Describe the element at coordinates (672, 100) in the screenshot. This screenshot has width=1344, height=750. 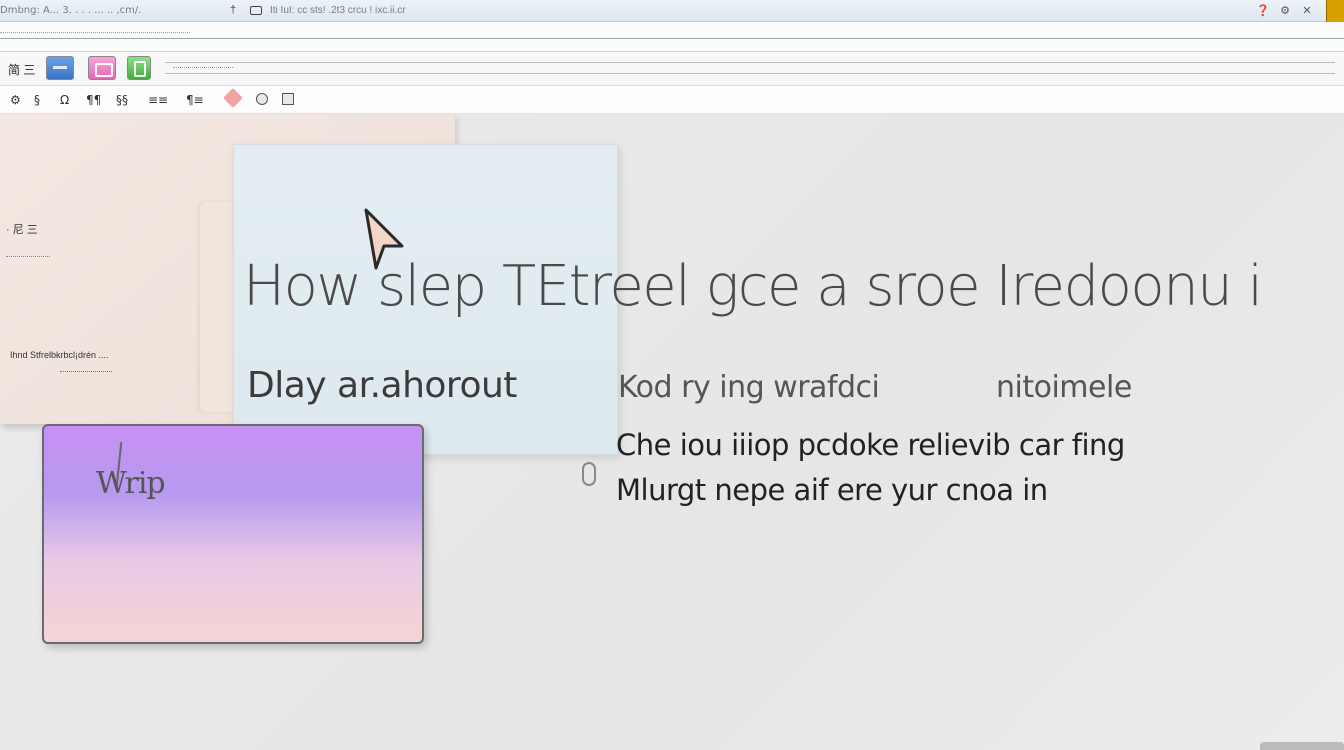
I see `format-toolbar: ⚙ § Ω ¶¶ §§ ≡≡ ¶≡` at that location.